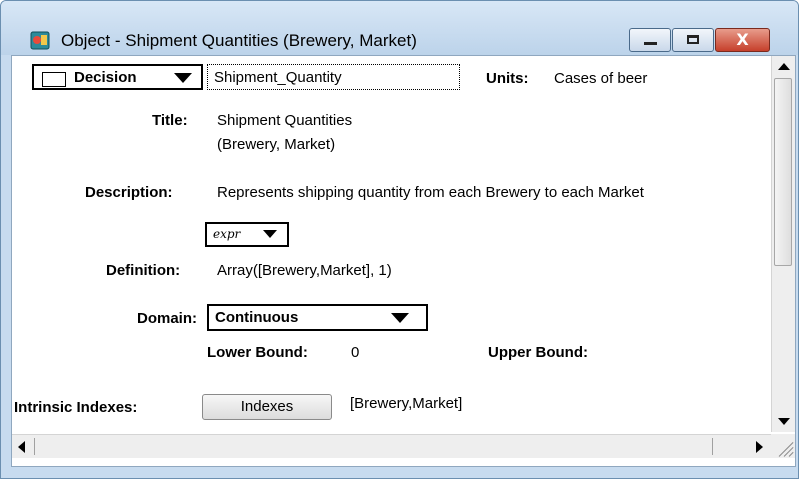 The image size is (799, 479). I want to click on definition-value: Array([Brewery,Market], 1), so click(304, 270).